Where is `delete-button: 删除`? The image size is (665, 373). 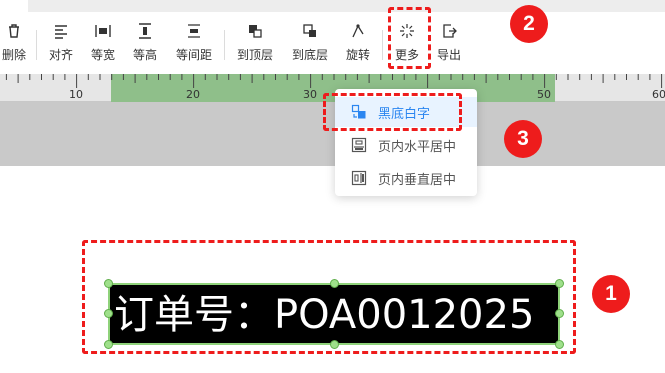 delete-button: 删除 is located at coordinates (14, 45).